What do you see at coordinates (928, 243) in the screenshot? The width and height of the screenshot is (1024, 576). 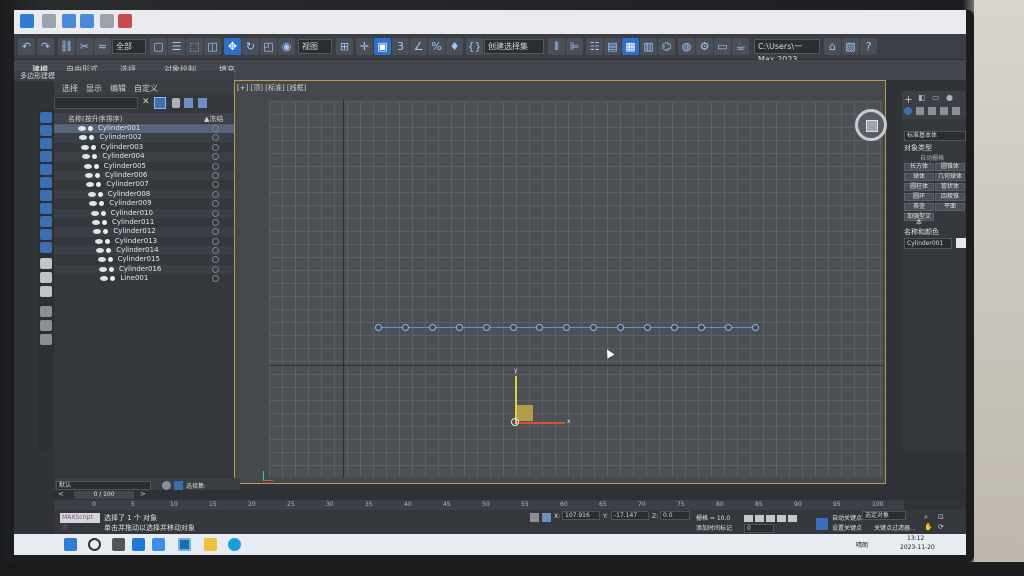 I see `object-name-field: Cylinder001` at bounding box center [928, 243].